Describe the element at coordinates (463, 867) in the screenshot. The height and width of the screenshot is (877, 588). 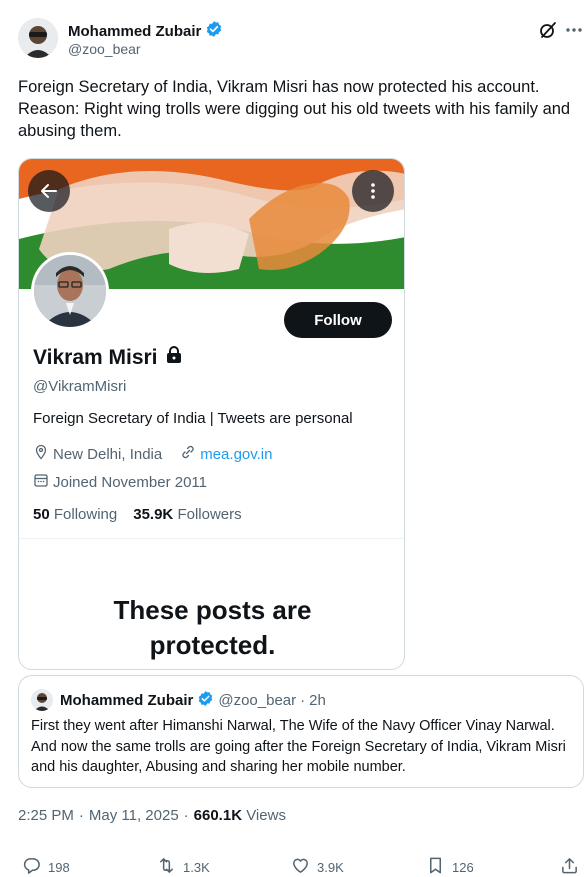
I see `bookmark-count: 126` at that location.